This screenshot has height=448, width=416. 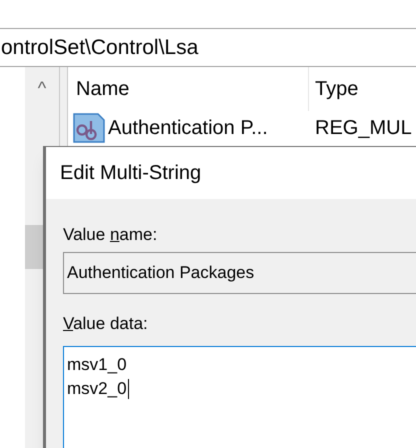 I want to click on text-line: msv2_0, so click(x=97, y=389).